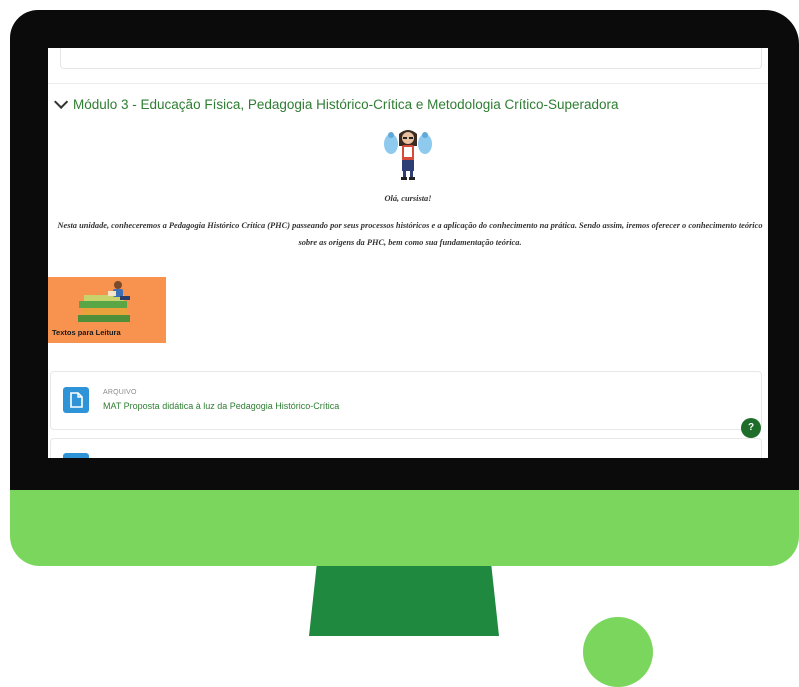 The width and height of the screenshot is (799, 687). I want to click on teacher-avatar-icon, so click(408, 155).